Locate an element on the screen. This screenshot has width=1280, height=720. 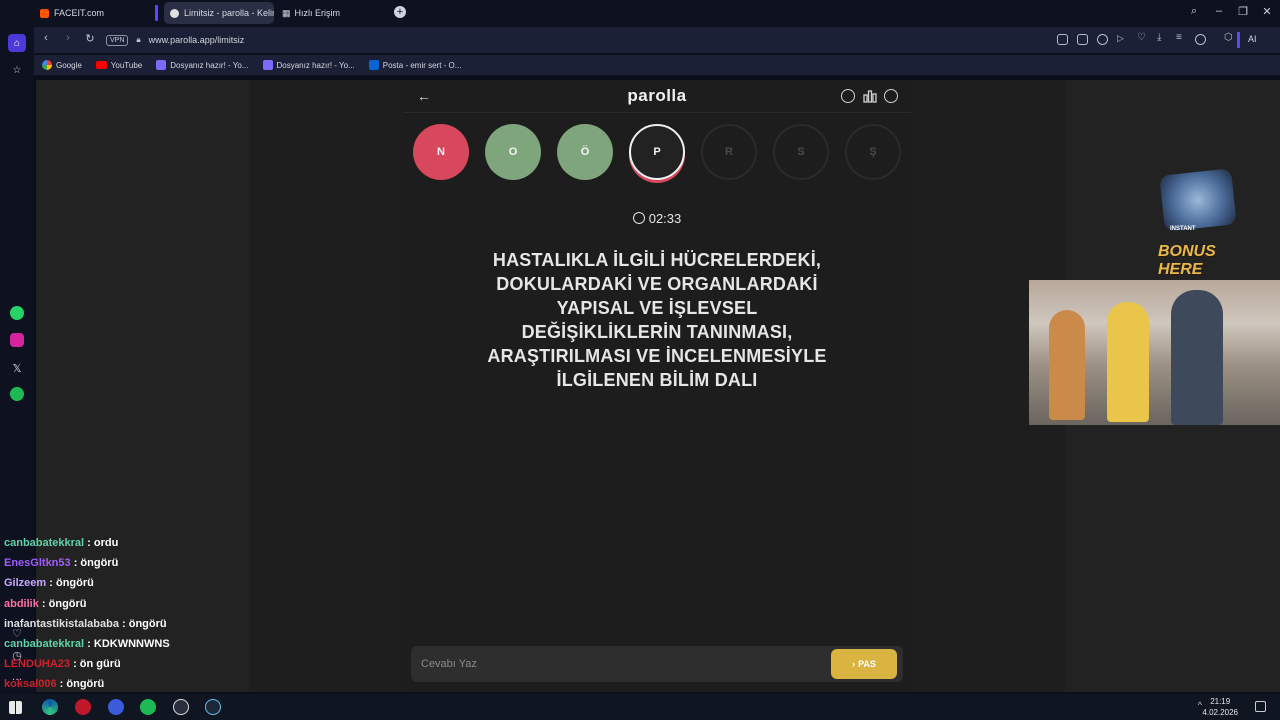
chat-message: LENDUHA23 : ön gürü is located at coordinates (124, 664).